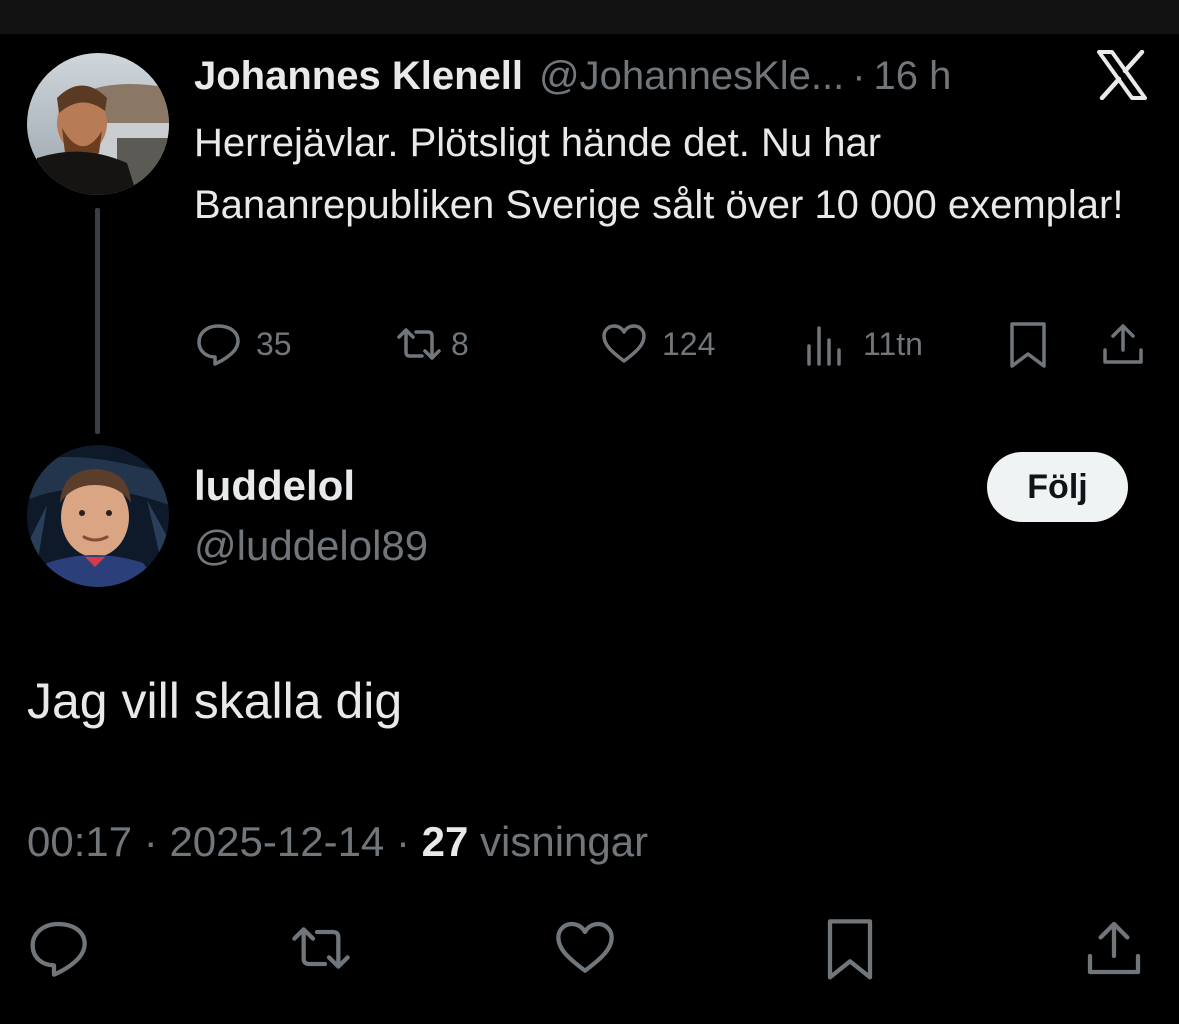  Describe the element at coordinates (657, 344) in the screenshot. I see `like-button: 124` at that location.